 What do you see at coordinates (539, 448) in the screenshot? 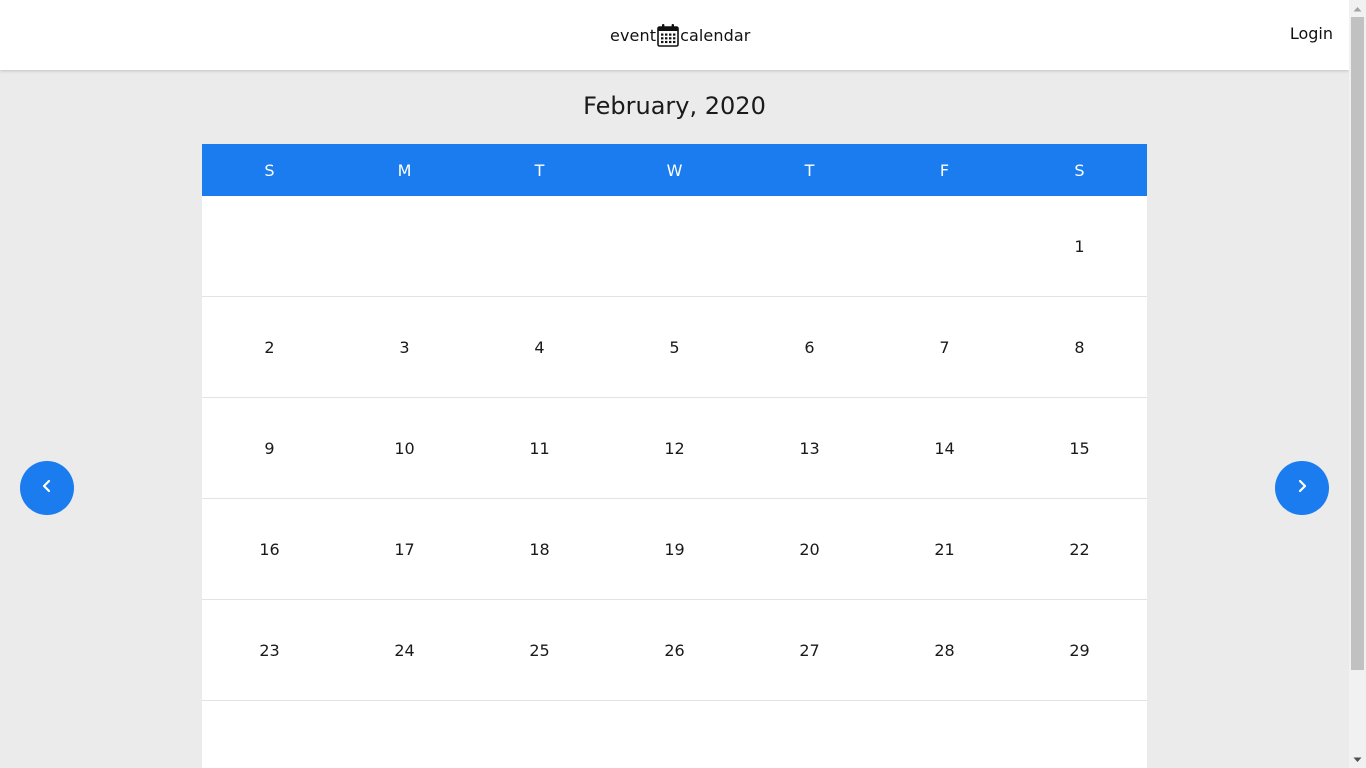
I see `day-cell: 11` at bounding box center [539, 448].